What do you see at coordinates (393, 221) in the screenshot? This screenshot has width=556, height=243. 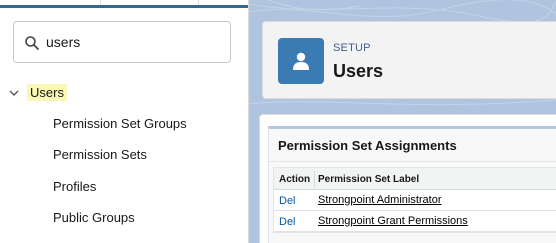 I see `permission-set-link: Strongpoint Grant Permissions` at bounding box center [393, 221].